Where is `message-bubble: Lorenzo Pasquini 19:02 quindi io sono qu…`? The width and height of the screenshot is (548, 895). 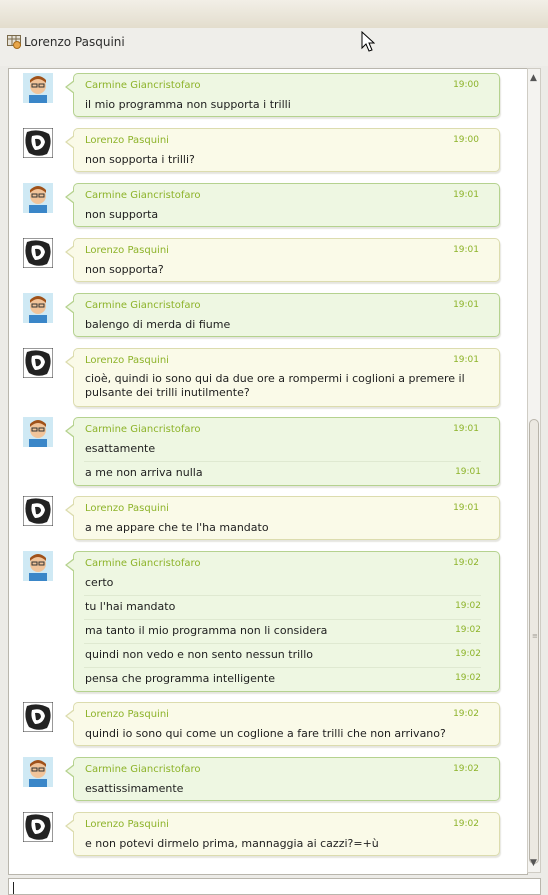
message-bubble: Lorenzo Pasquini 19:02 quindi io sono qu… is located at coordinates (282, 724).